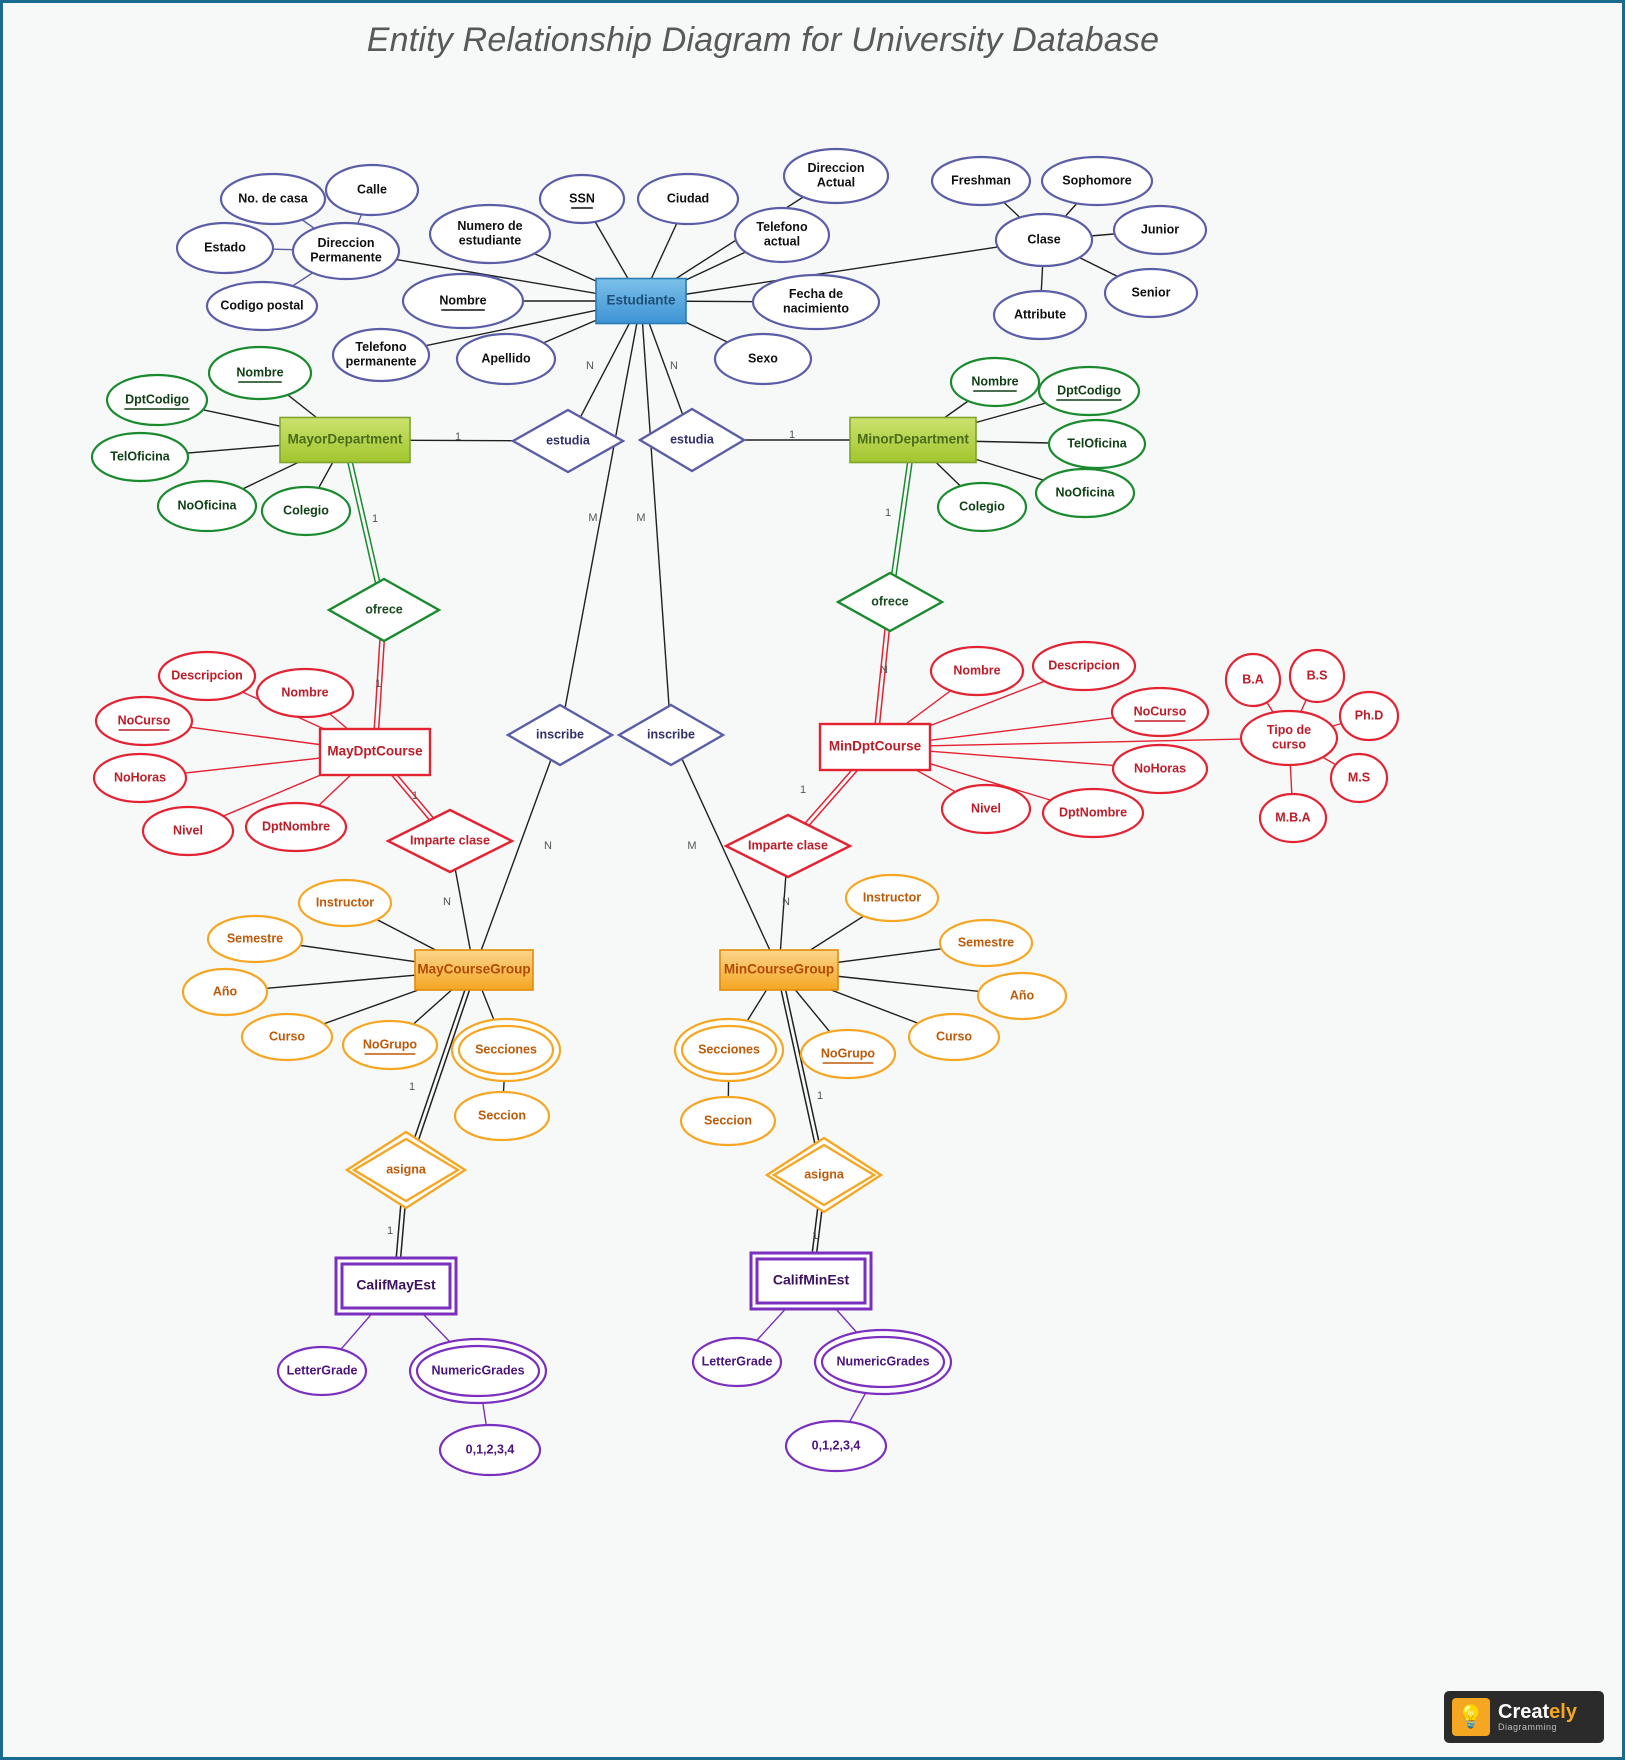 The height and width of the screenshot is (1763, 1625). Describe the element at coordinates (815, 1236) in the screenshot. I see `cardinality-label: 1` at that location.